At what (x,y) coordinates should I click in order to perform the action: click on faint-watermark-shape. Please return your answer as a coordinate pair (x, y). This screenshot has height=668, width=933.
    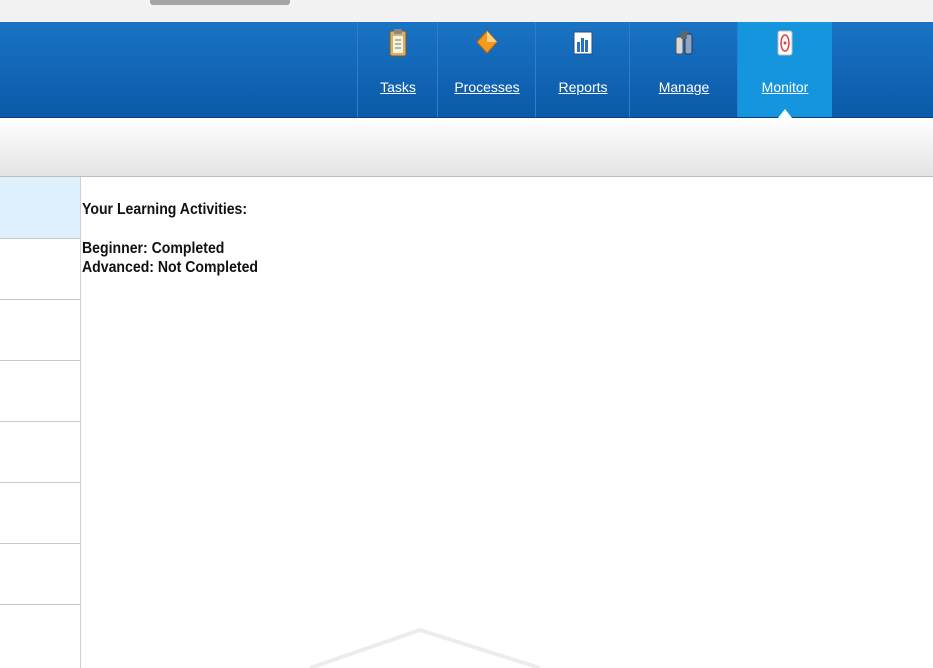
    Looking at the image, I should click on (425, 647).